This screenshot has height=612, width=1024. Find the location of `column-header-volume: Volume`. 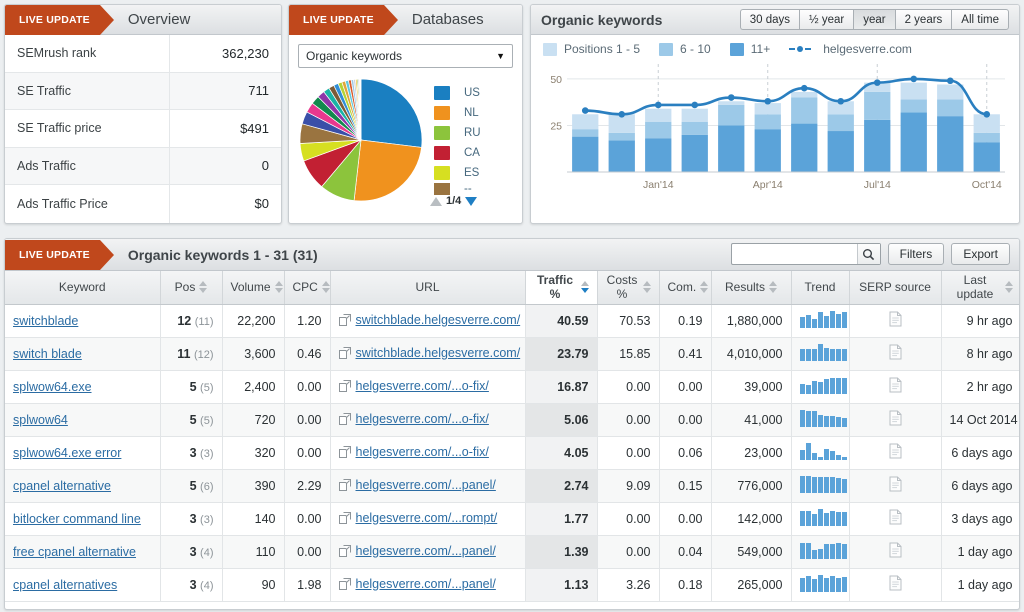

column-header-volume: Volume is located at coordinates (253, 288).